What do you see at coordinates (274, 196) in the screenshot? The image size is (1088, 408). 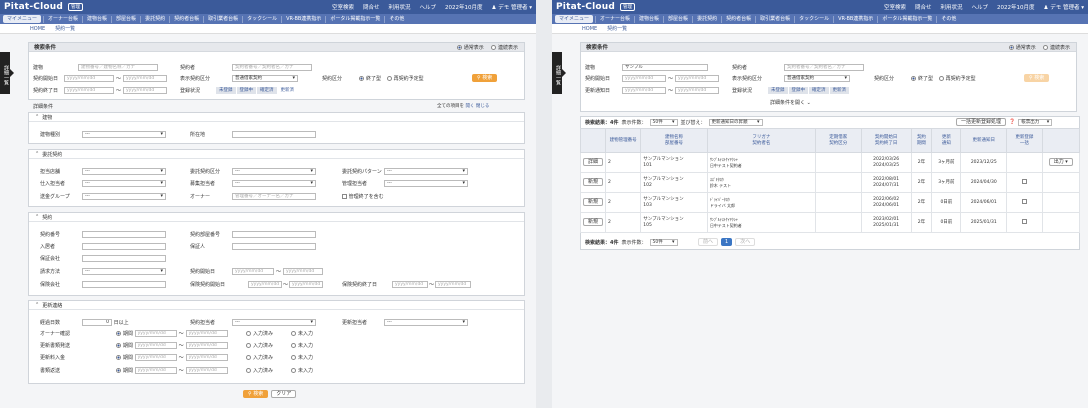 I see `owner-input: 管理番号／オーナー名／カナ` at bounding box center [274, 196].